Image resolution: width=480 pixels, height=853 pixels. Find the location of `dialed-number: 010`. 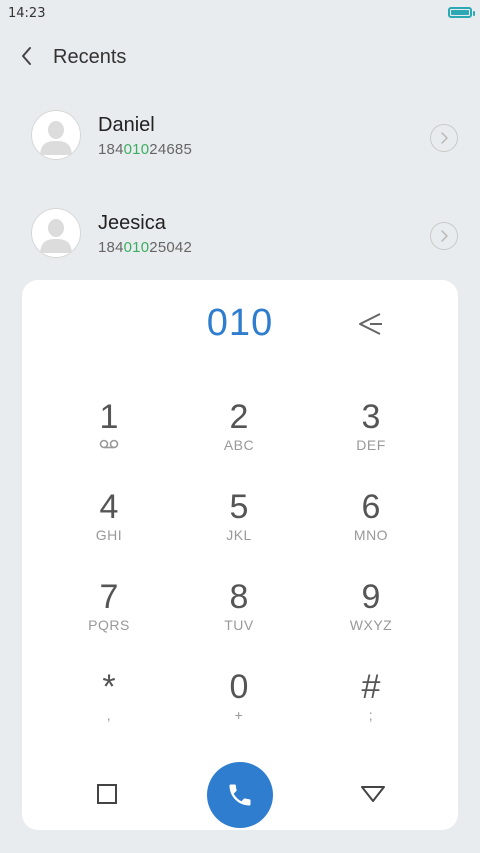

dialed-number: 010 is located at coordinates (240, 323).